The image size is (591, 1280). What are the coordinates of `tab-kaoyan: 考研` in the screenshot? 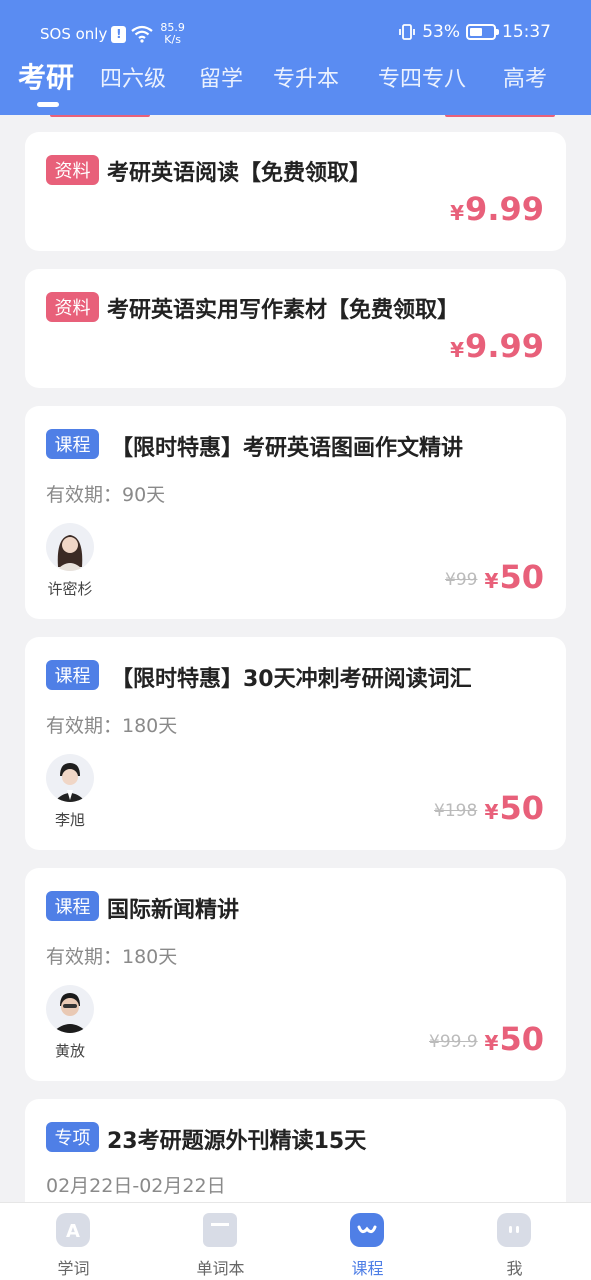 It's located at (46, 76).